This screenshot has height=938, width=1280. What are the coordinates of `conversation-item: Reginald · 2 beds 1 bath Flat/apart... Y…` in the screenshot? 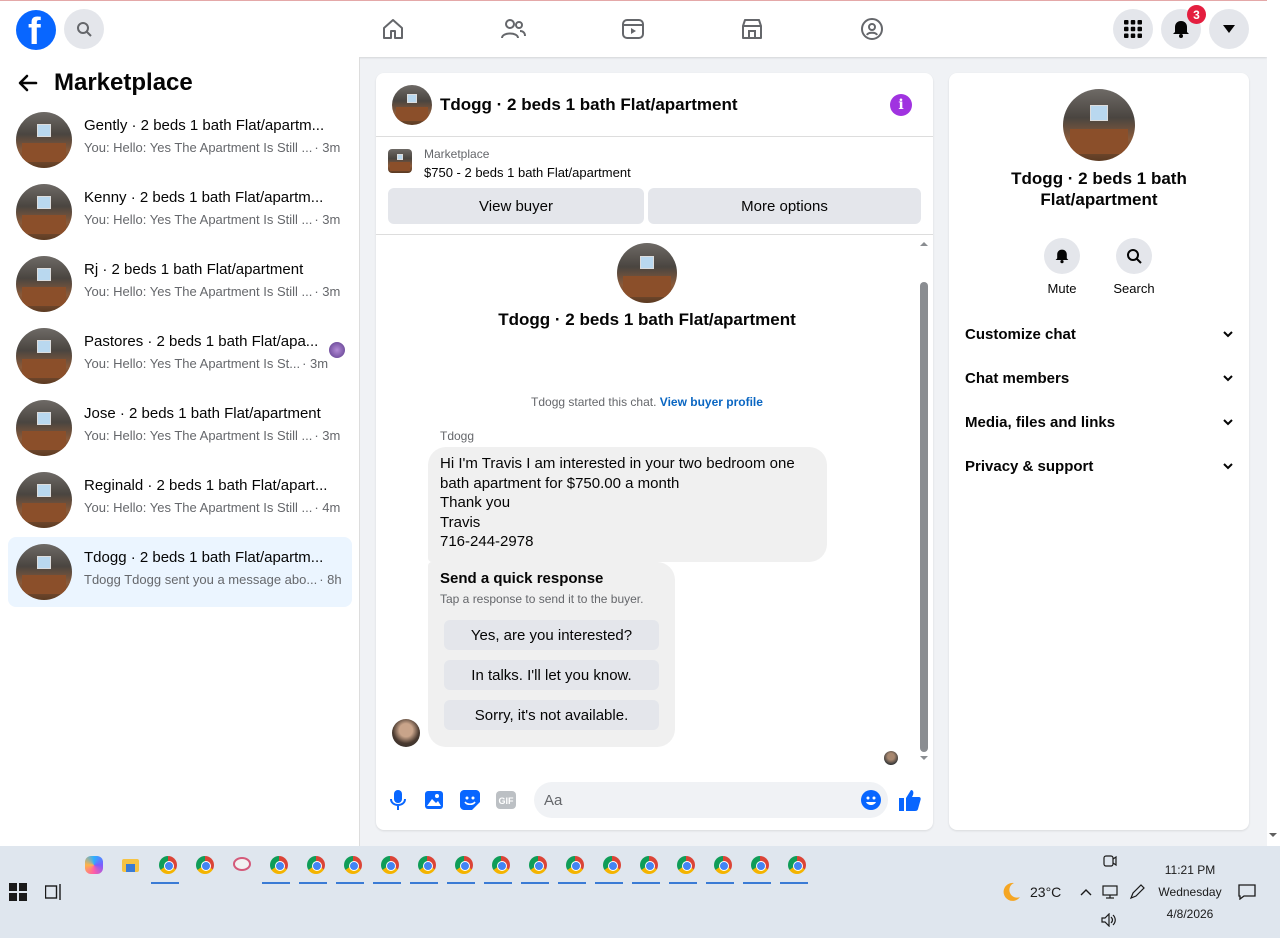 It's located at (180, 500).